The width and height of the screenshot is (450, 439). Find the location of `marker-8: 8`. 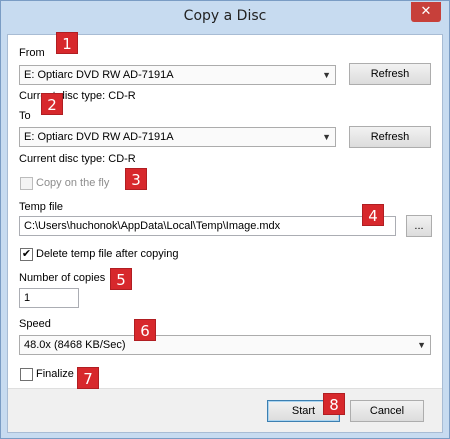

marker-8: 8 is located at coordinates (334, 404).